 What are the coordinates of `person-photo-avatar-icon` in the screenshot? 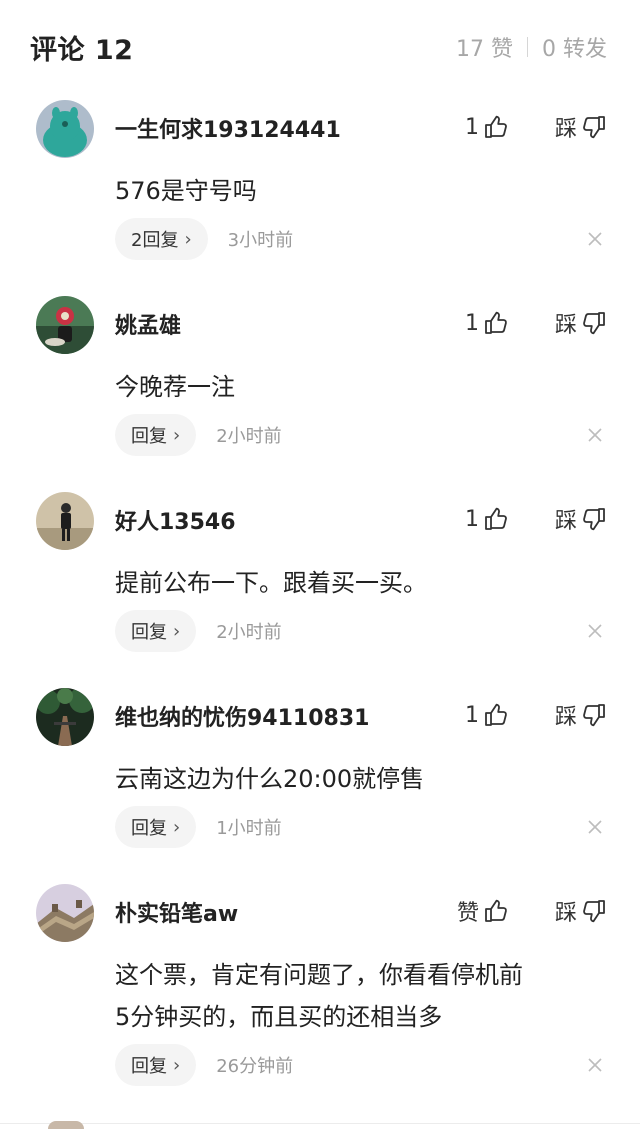 It's located at (65, 521).